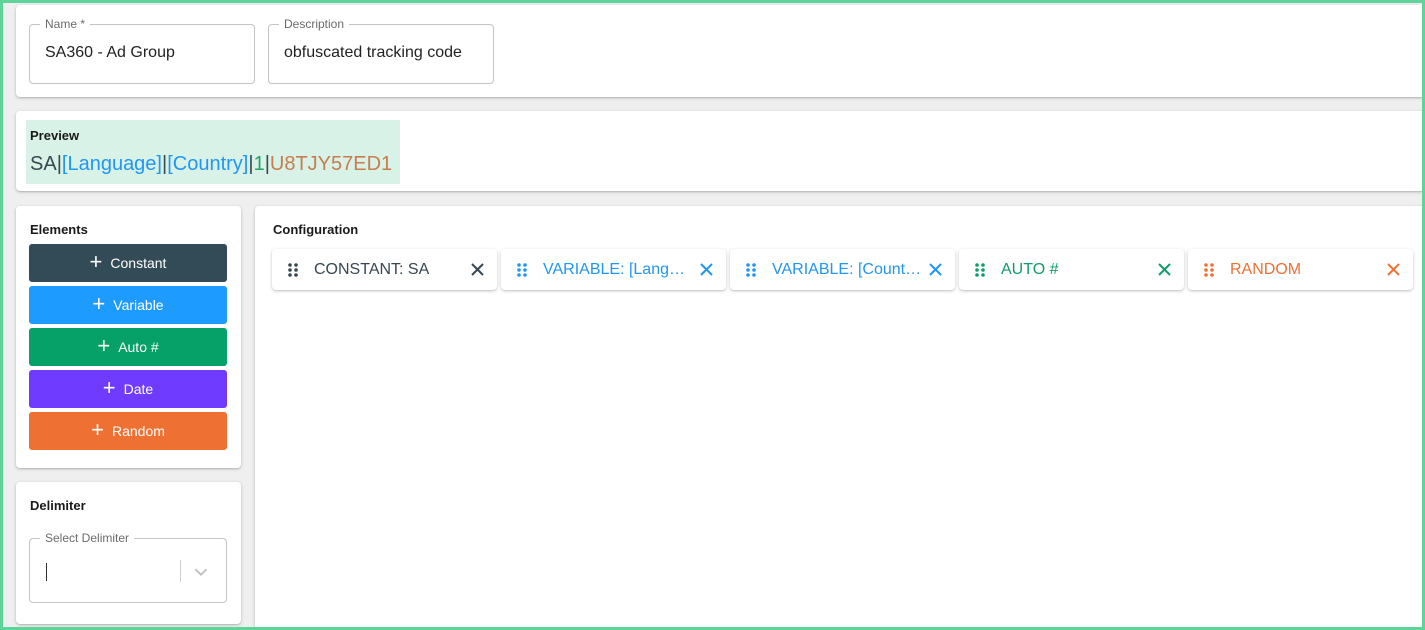  What do you see at coordinates (138, 389) in the screenshot?
I see `add-date-label: Date` at bounding box center [138, 389].